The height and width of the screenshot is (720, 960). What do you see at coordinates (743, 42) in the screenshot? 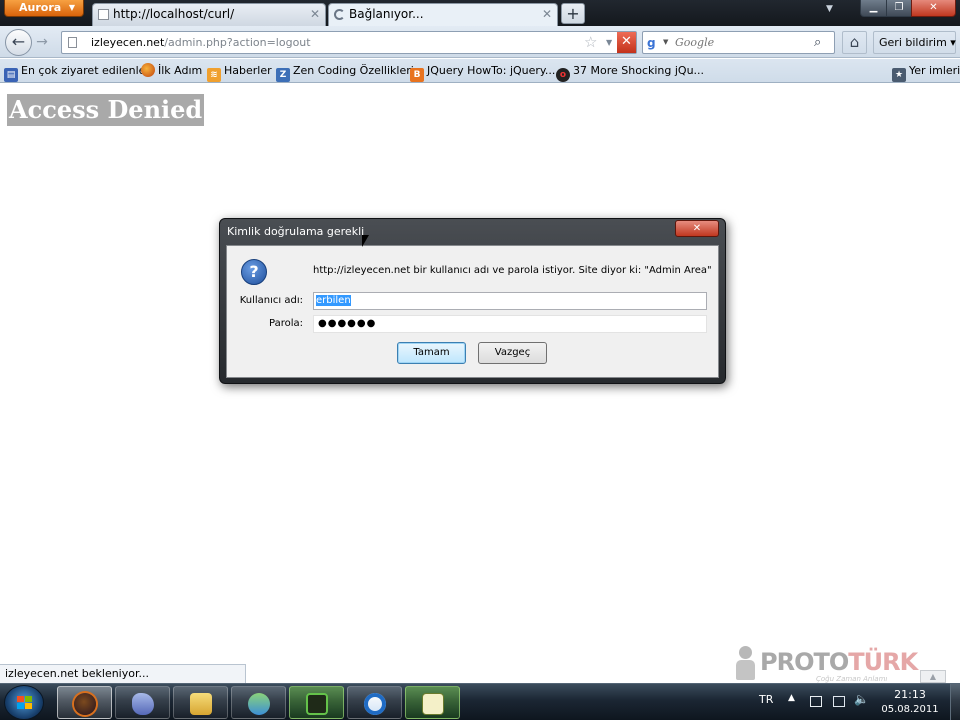
I see `search-input` at bounding box center [743, 42].